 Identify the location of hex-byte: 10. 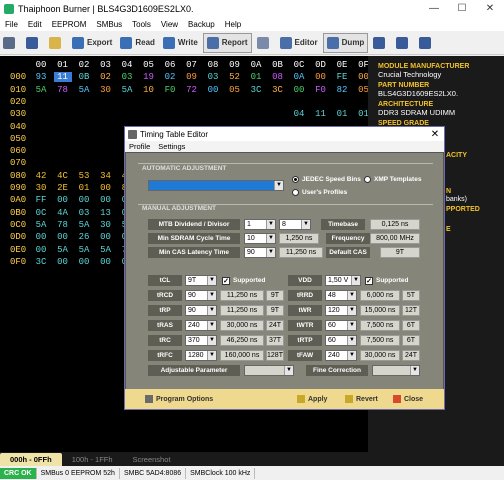
(149, 90).